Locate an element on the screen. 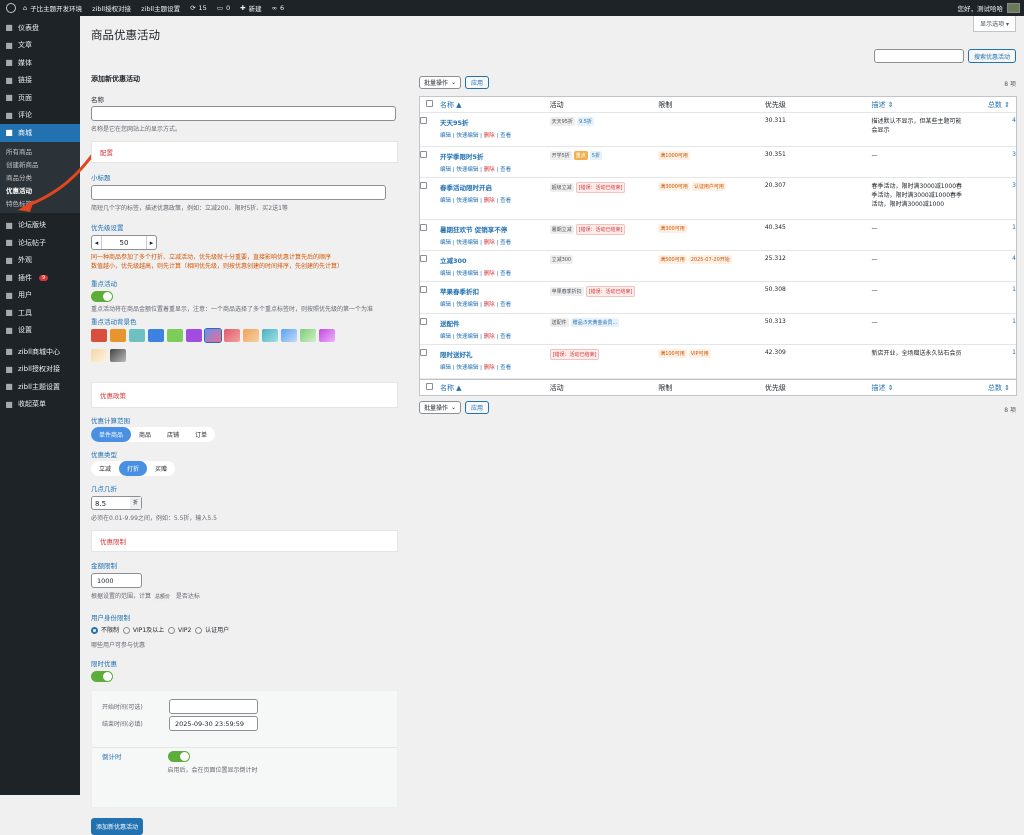  sidebar-item-appearance: ■ 外观 is located at coordinates (40, 261).